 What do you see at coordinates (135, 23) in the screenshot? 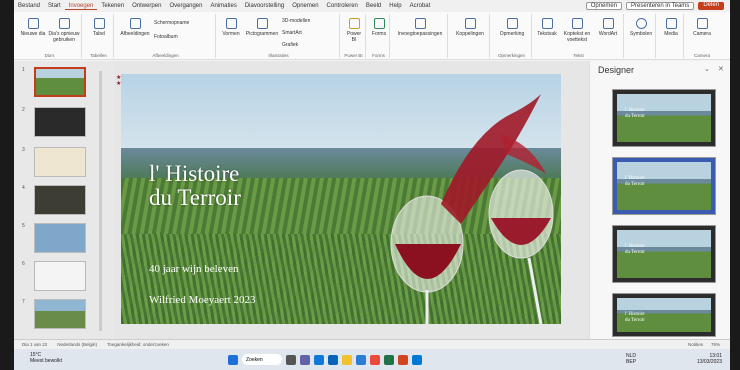
I see `pictures-icon` at bounding box center [135, 23].